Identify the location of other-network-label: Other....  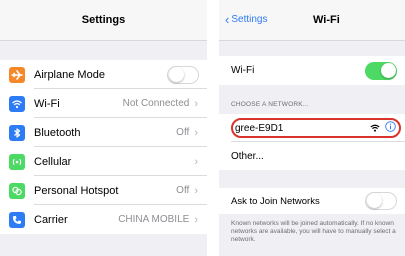
(247, 156).